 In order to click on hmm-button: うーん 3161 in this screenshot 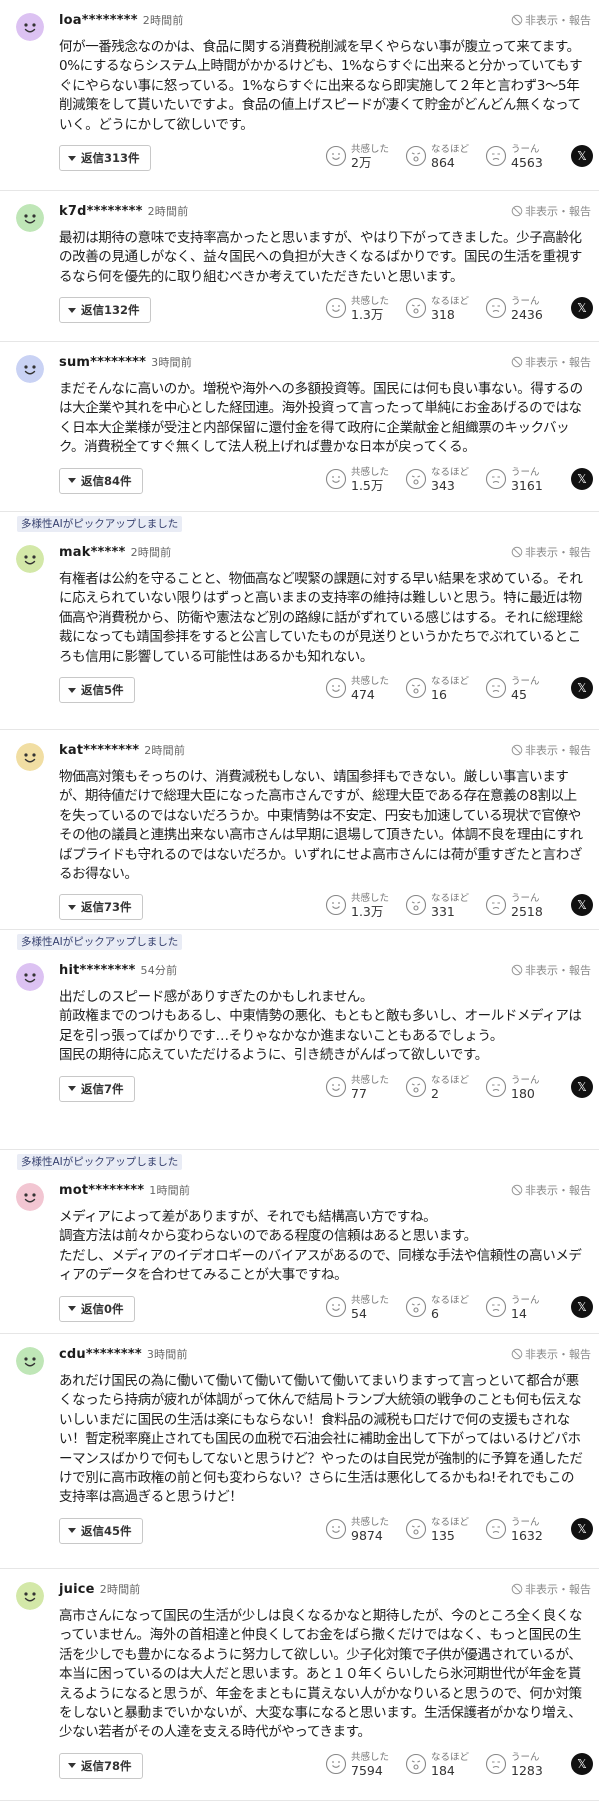, I will do `click(525, 479)`.